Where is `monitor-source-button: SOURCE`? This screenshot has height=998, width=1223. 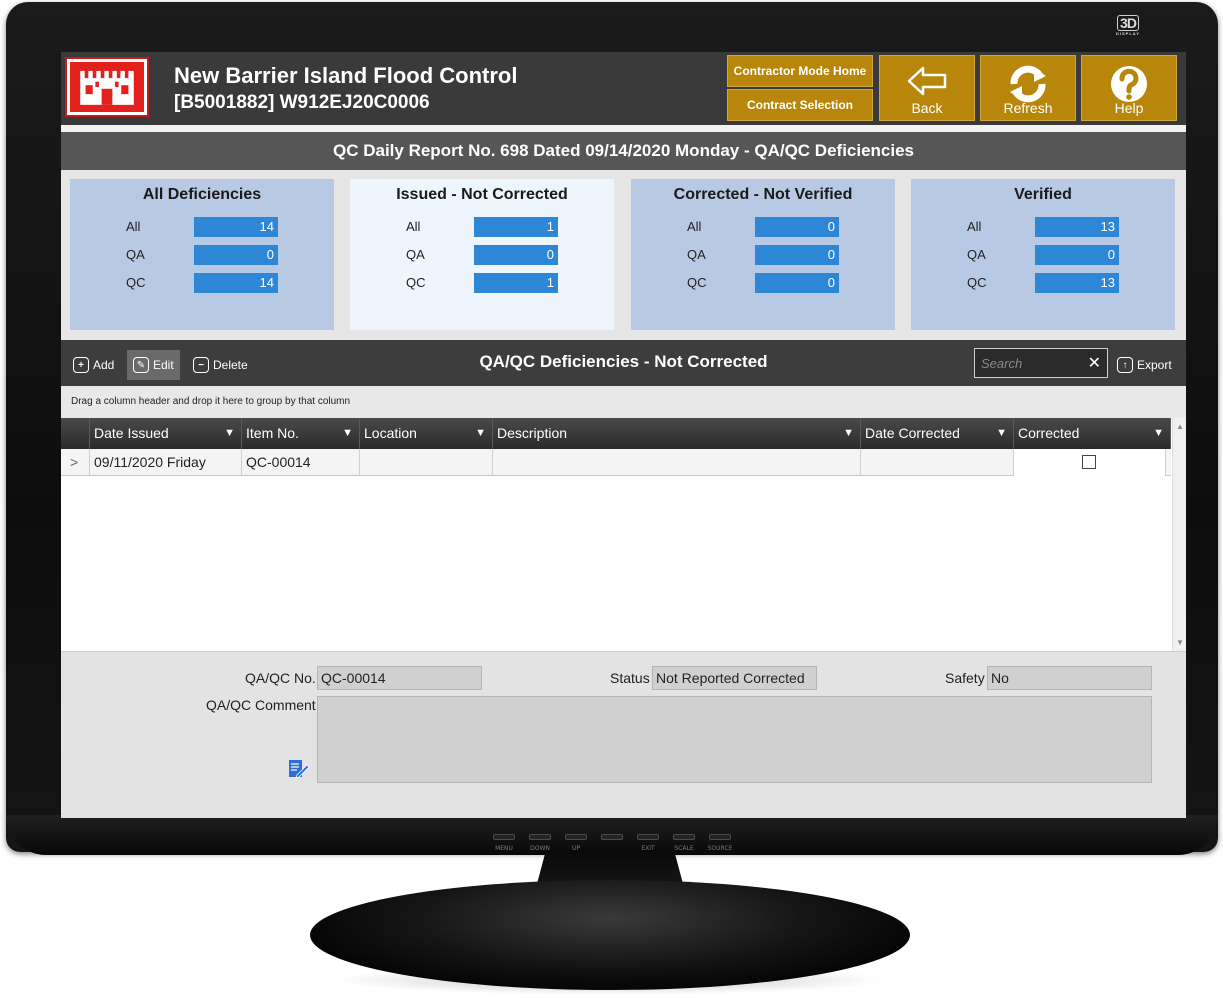
monitor-source-button: SOURCE is located at coordinates (720, 843).